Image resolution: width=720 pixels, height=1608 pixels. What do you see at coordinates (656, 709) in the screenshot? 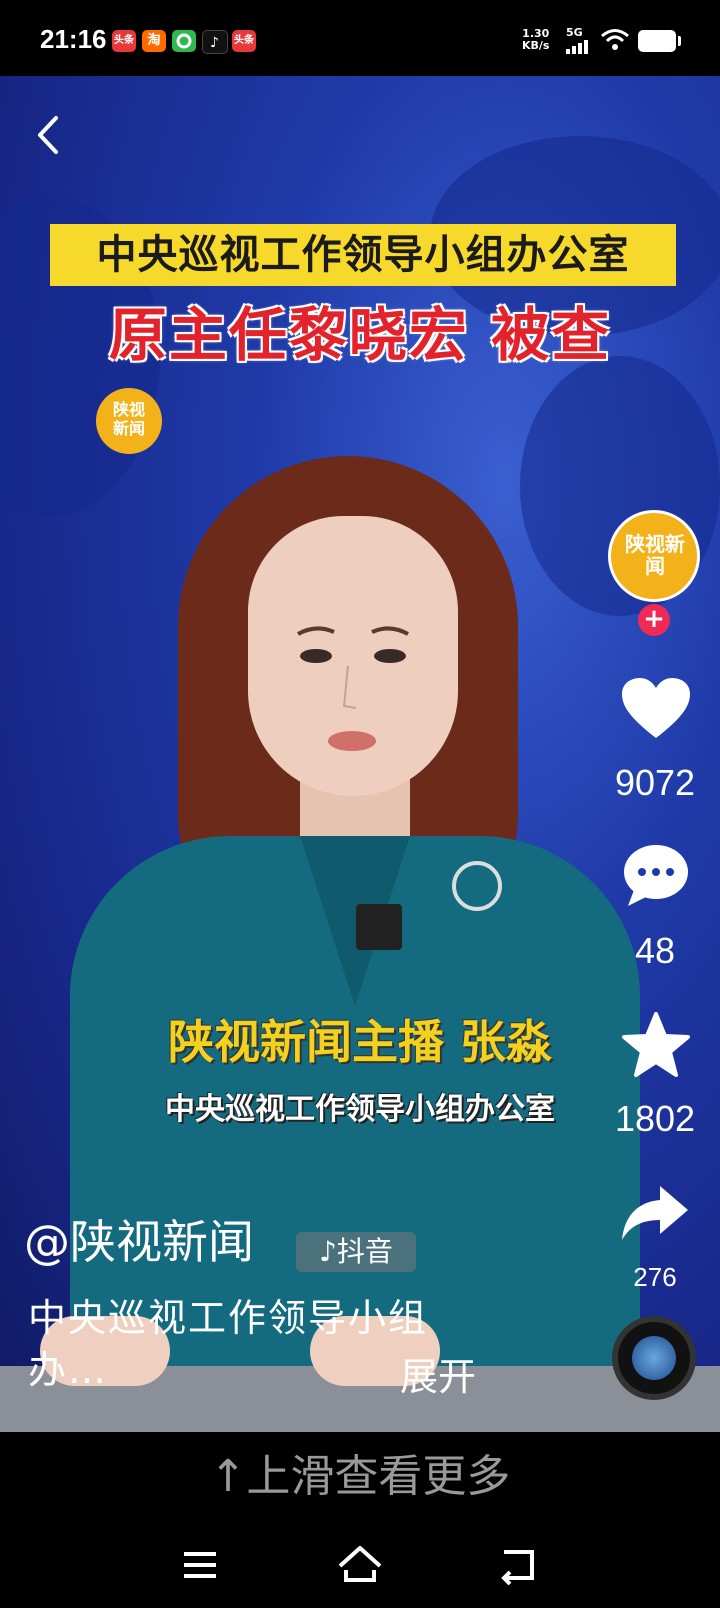
I see `like-heart-icon` at bounding box center [656, 709].